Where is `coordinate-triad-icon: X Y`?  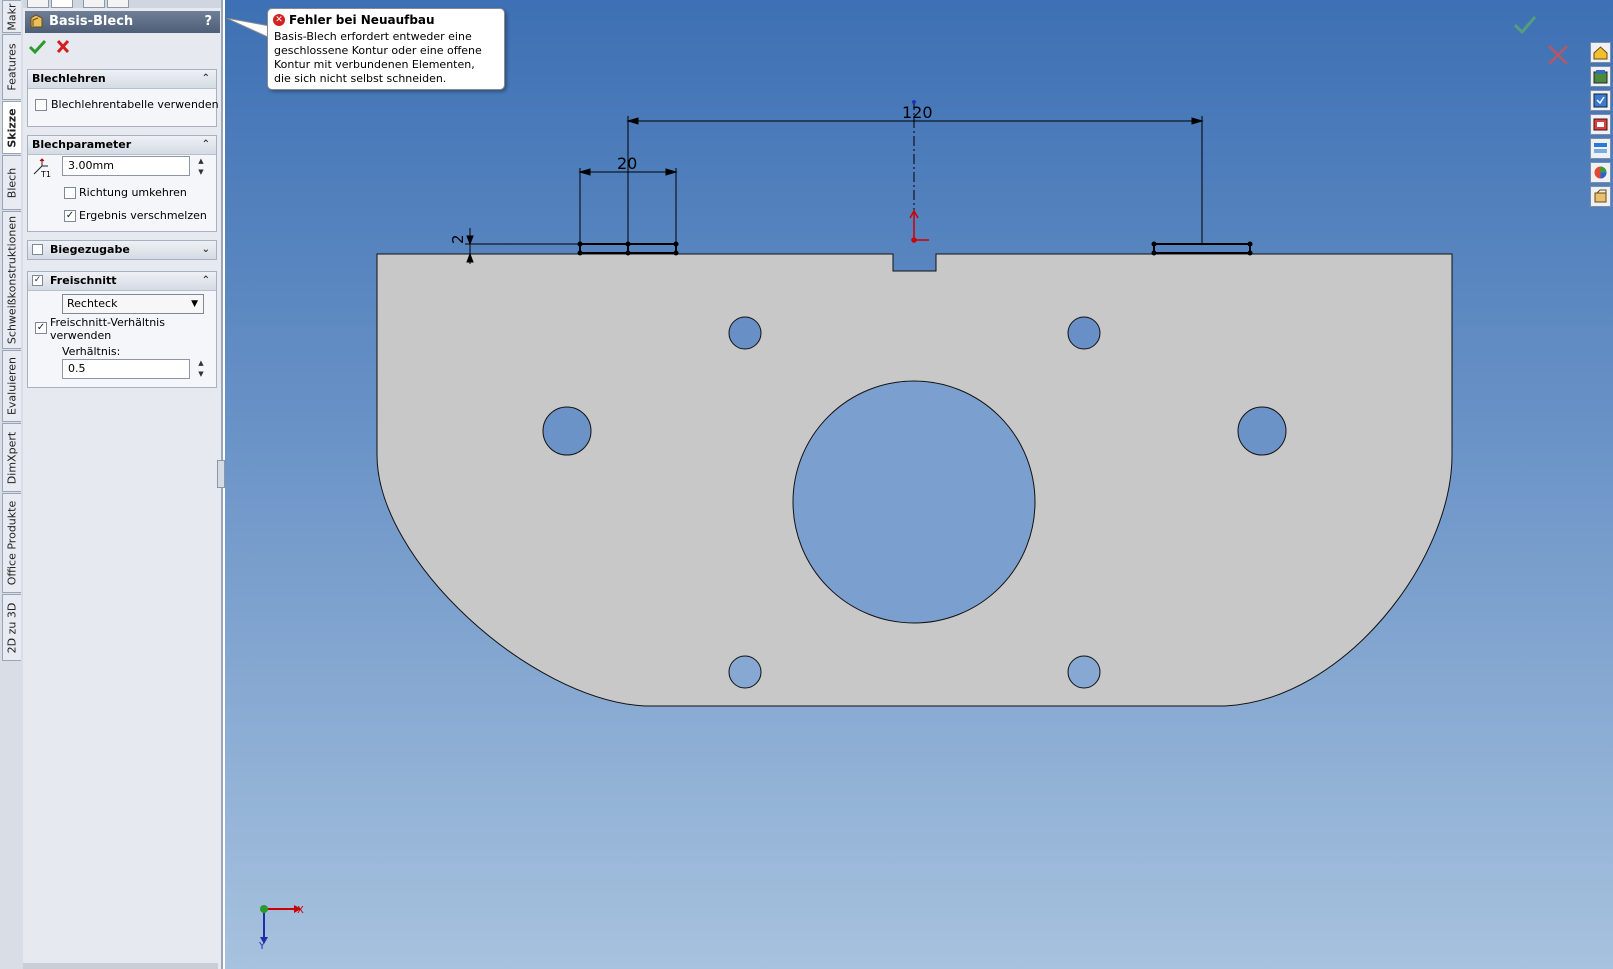
coordinate-triad-icon: X Y is located at coordinates (281, 928).